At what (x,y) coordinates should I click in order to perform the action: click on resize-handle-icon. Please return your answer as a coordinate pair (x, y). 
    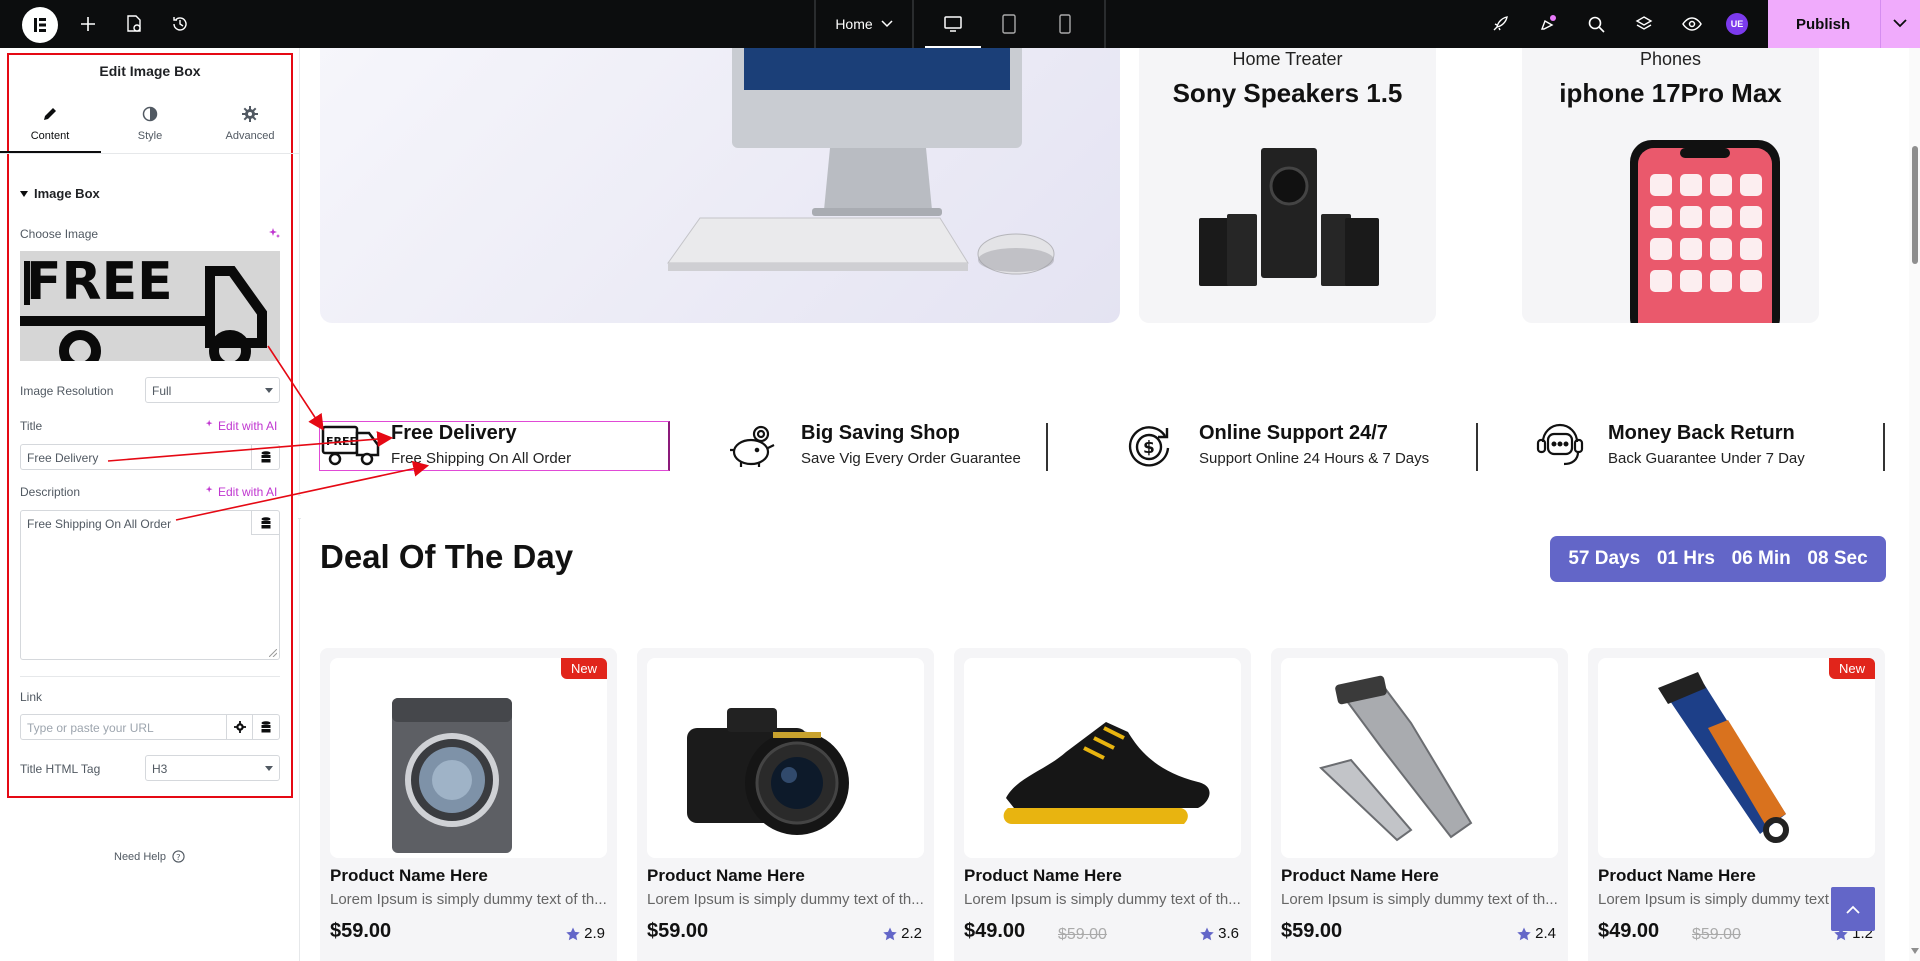
    Looking at the image, I should click on (273, 653).